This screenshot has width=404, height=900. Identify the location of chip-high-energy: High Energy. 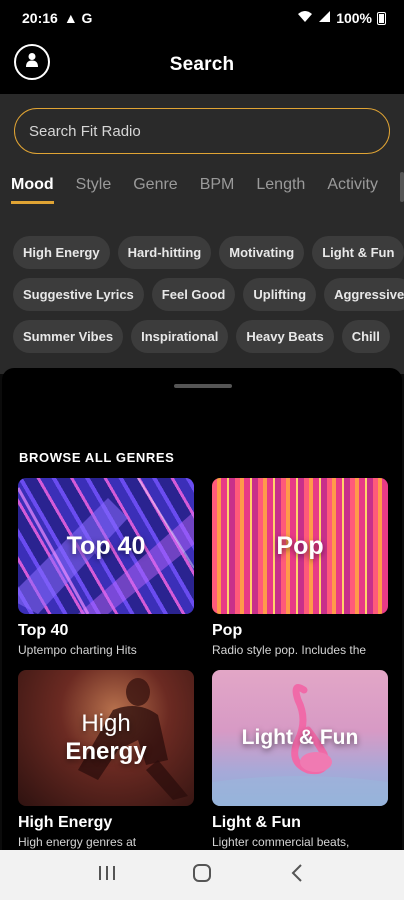
(61, 252).